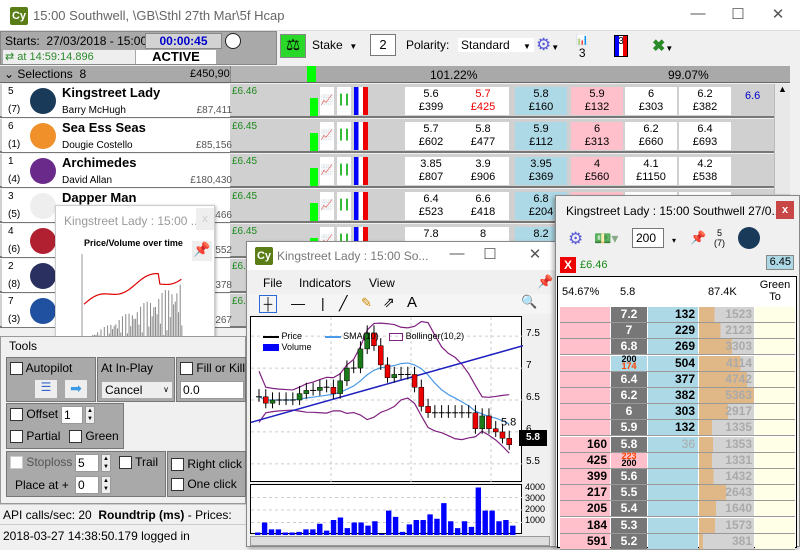  Describe the element at coordinates (677, 477) in the screenshot. I see `ladder-row: 399 5.6 1432` at that location.